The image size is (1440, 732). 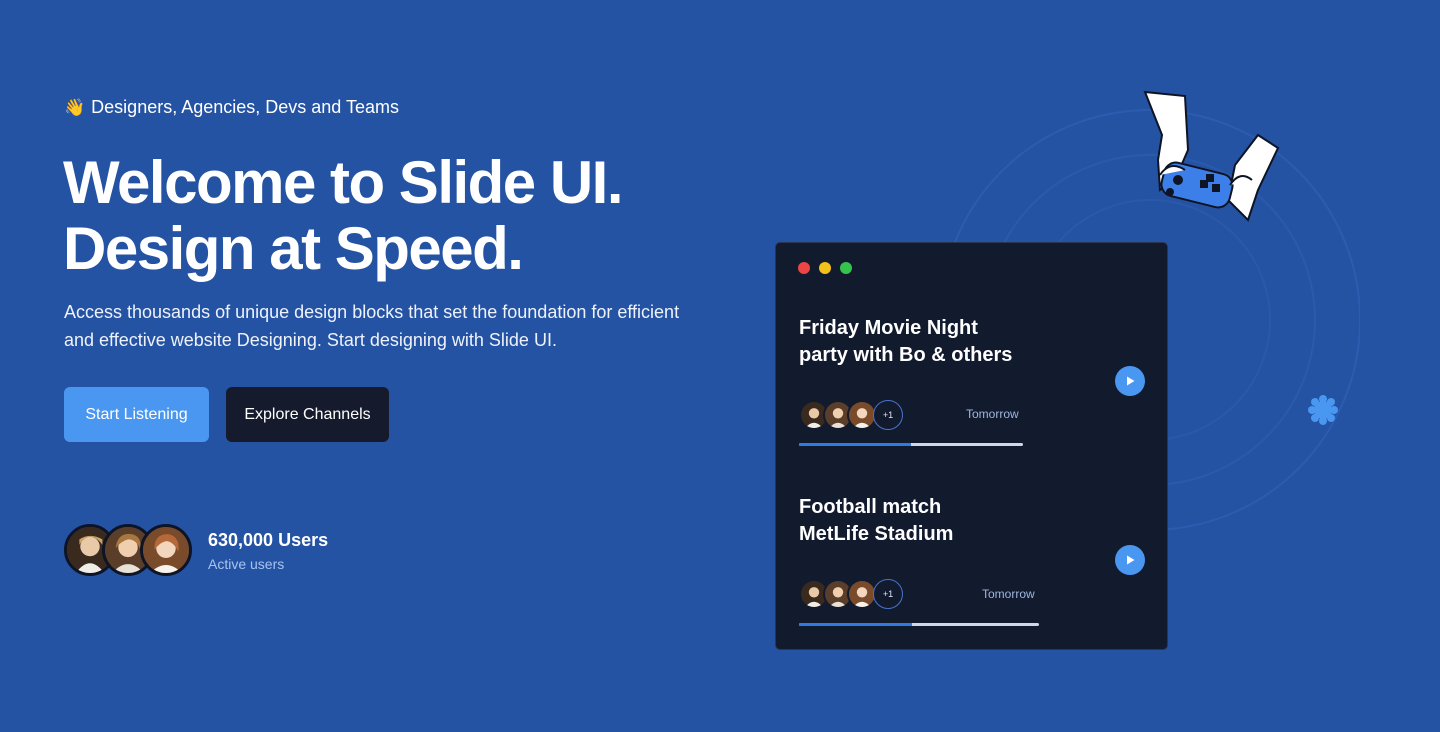 What do you see at coordinates (136, 414) in the screenshot?
I see `start-listening-button: Start Listening` at bounding box center [136, 414].